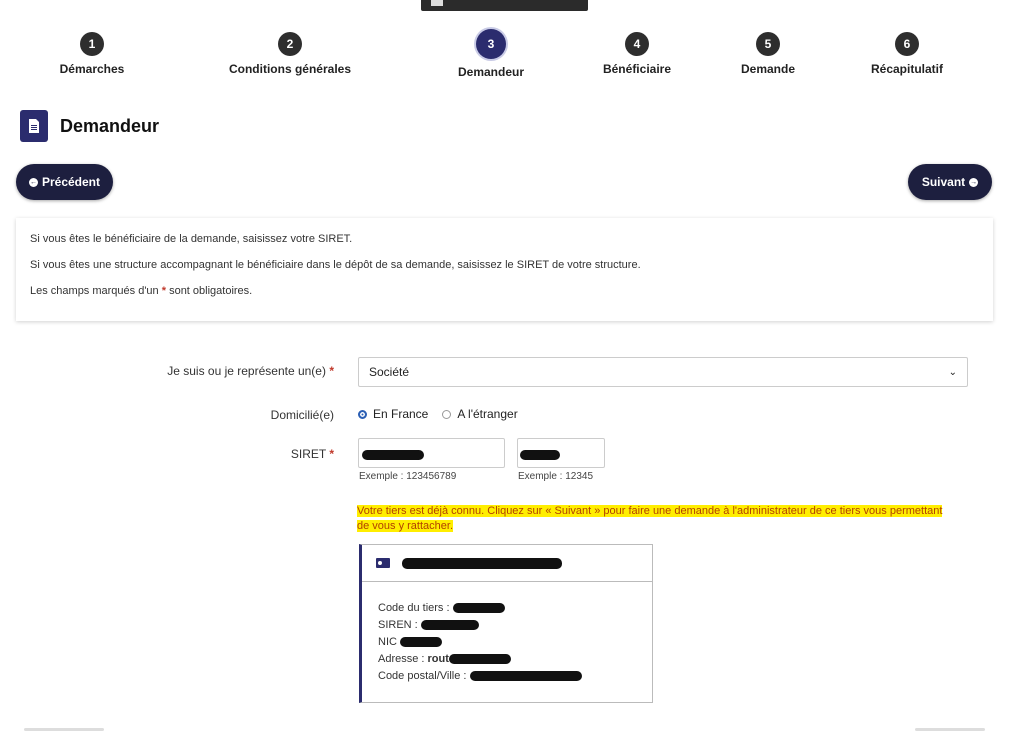  Describe the element at coordinates (504, 5) in the screenshot. I see `top-tooltip` at that location.